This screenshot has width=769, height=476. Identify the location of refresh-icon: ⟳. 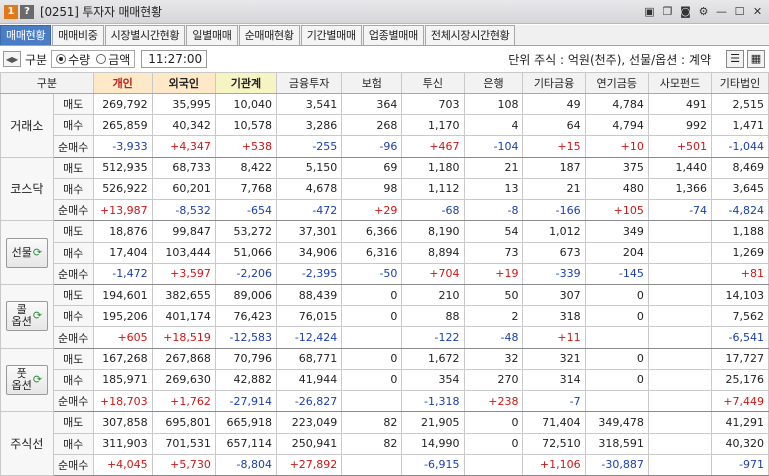
(37, 379).